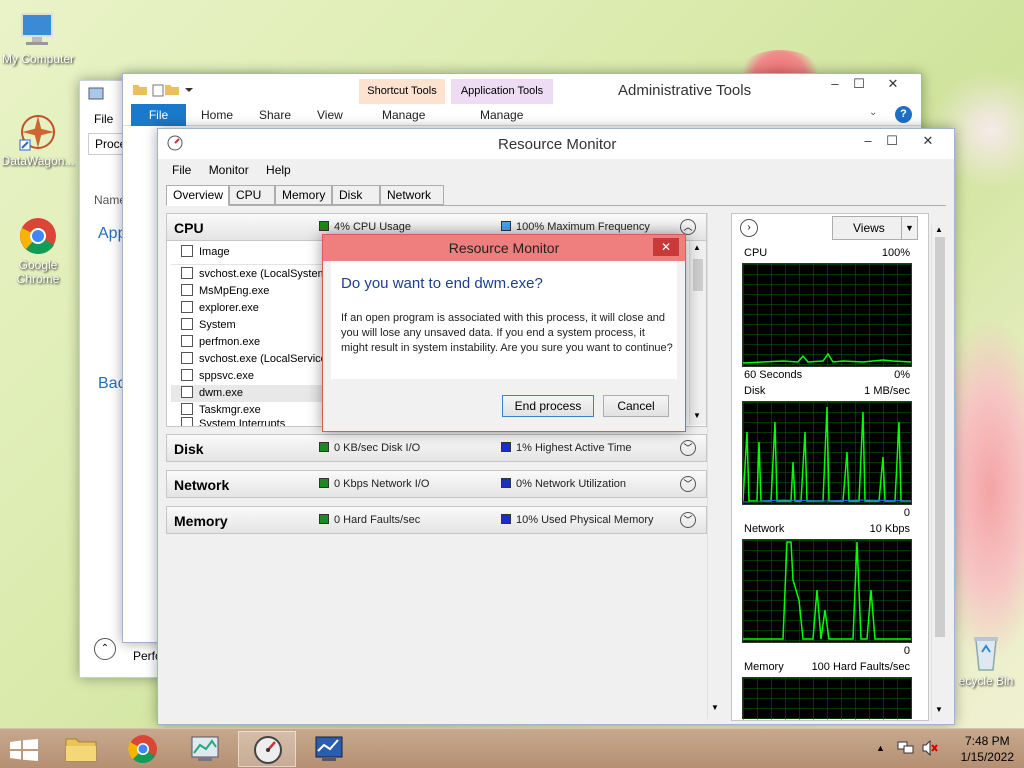 The image size is (1024, 768). I want to click on ribbon-tab-manage-application: Manage, so click(501, 115).